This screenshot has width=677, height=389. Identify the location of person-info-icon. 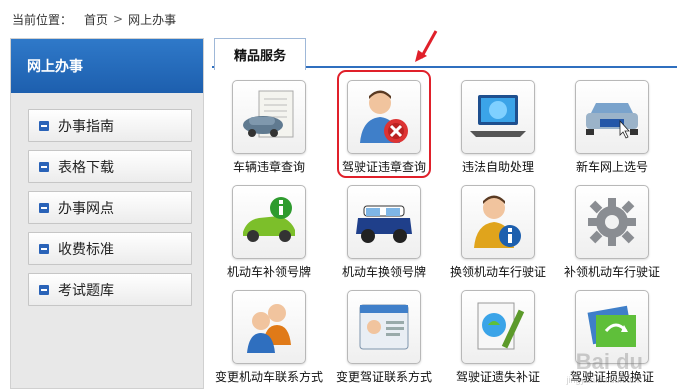
(498, 222).